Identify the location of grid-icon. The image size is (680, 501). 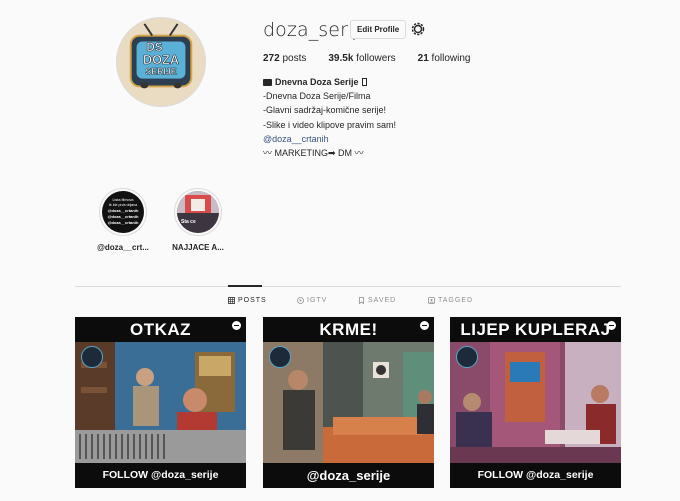
(231, 300).